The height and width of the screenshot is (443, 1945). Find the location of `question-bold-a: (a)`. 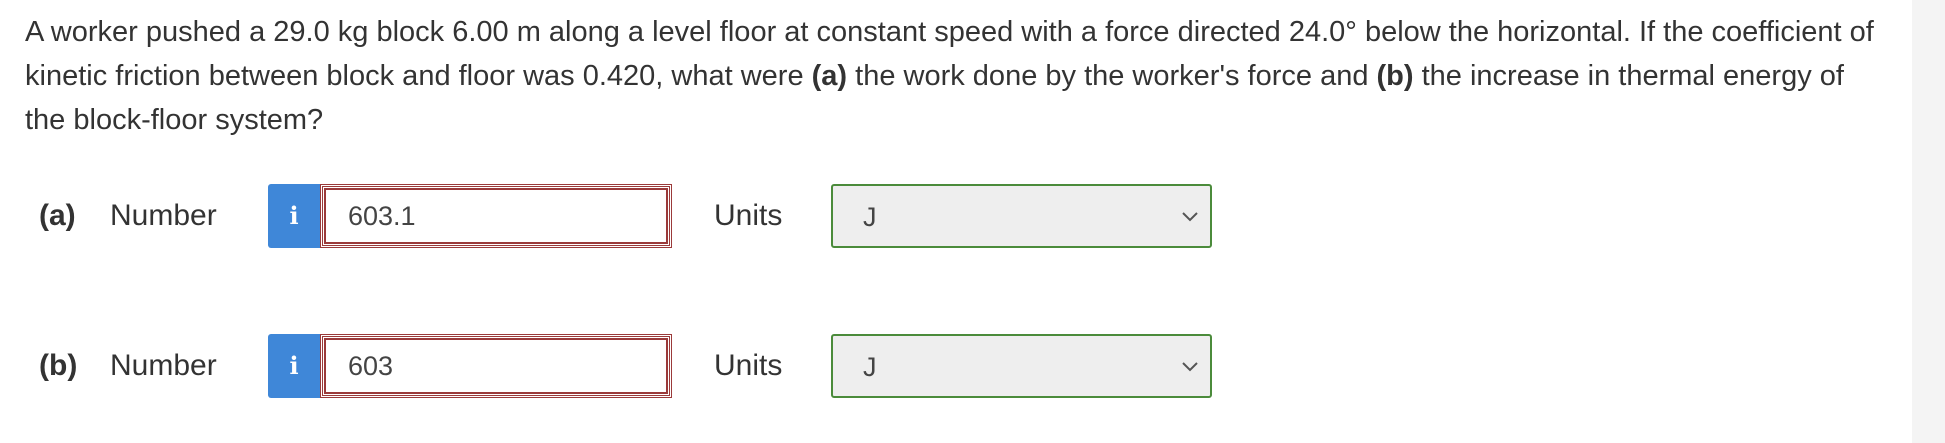

question-bold-a: (a) is located at coordinates (829, 76).